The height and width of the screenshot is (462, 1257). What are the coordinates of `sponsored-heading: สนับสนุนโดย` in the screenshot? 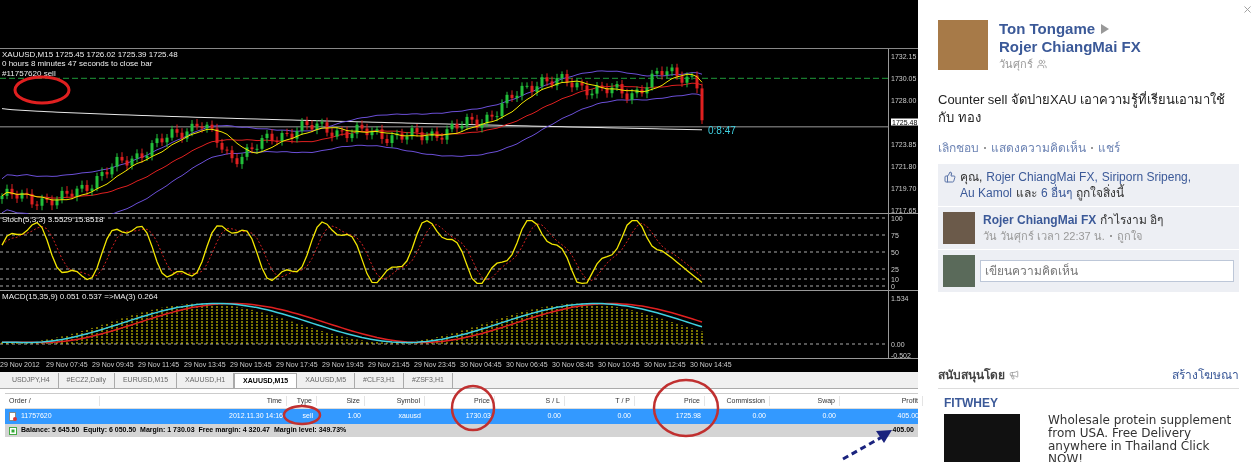 It's located at (971, 375).